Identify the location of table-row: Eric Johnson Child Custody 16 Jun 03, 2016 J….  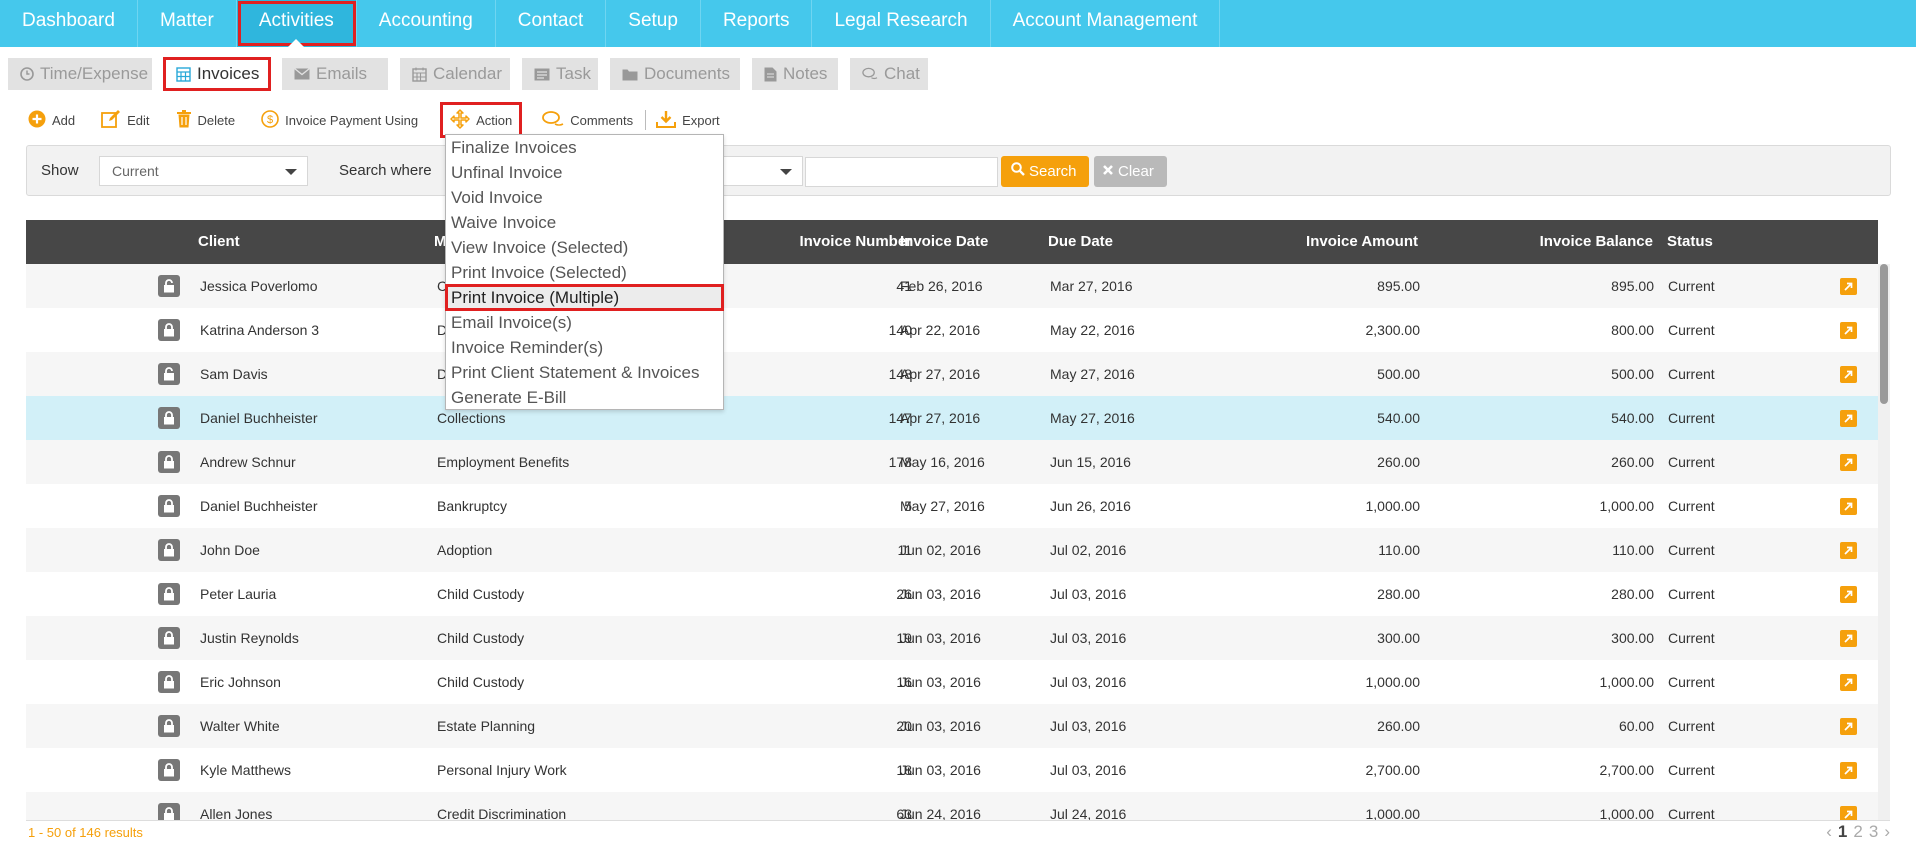
(952, 682).